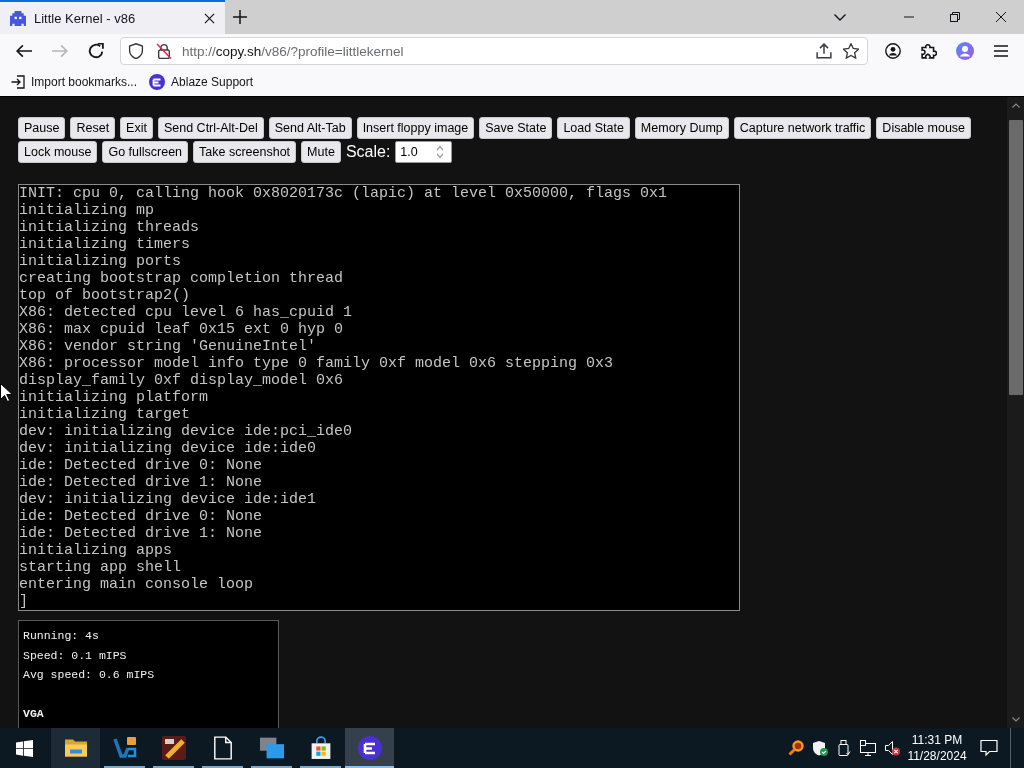 This screenshot has width=1024, height=768. What do you see at coordinates (1001, 51) in the screenshot?
I see `menu-icon` at bounding box center [1001, 51].